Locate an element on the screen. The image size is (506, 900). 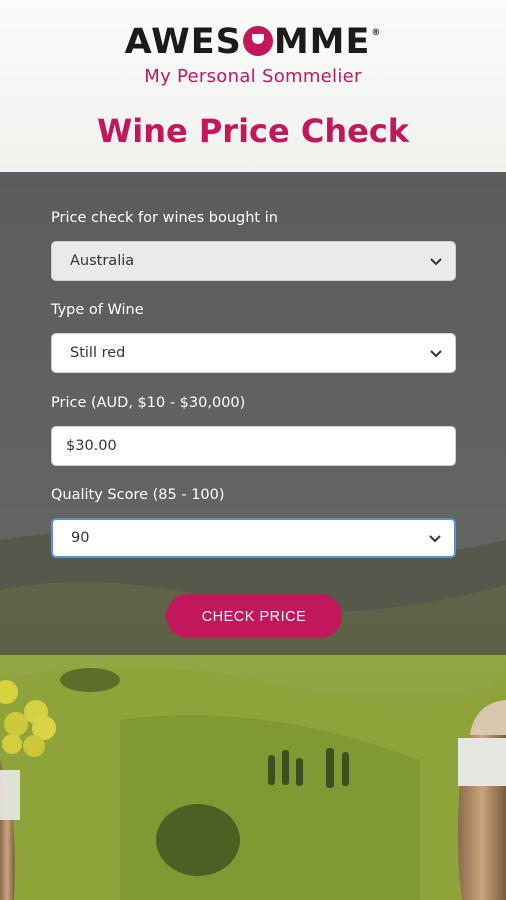
country-select-value: Australia is located at coordinates (102, 261).